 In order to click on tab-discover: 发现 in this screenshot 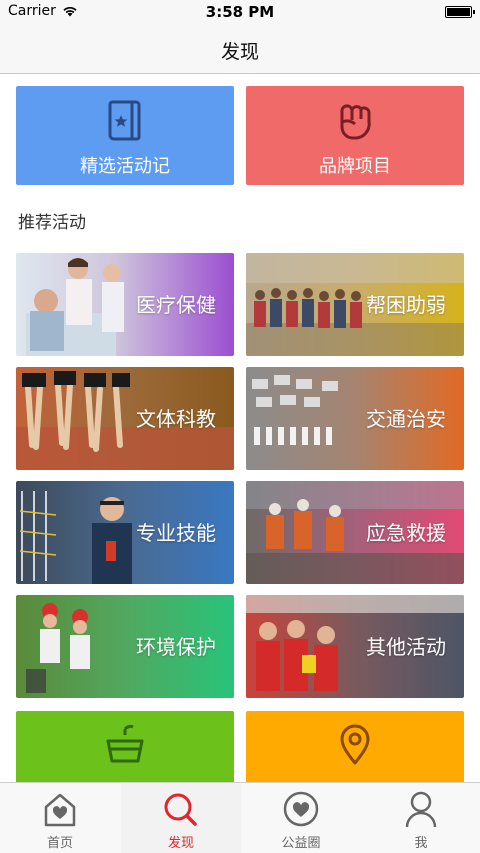, I will do `click(181, 818)`.